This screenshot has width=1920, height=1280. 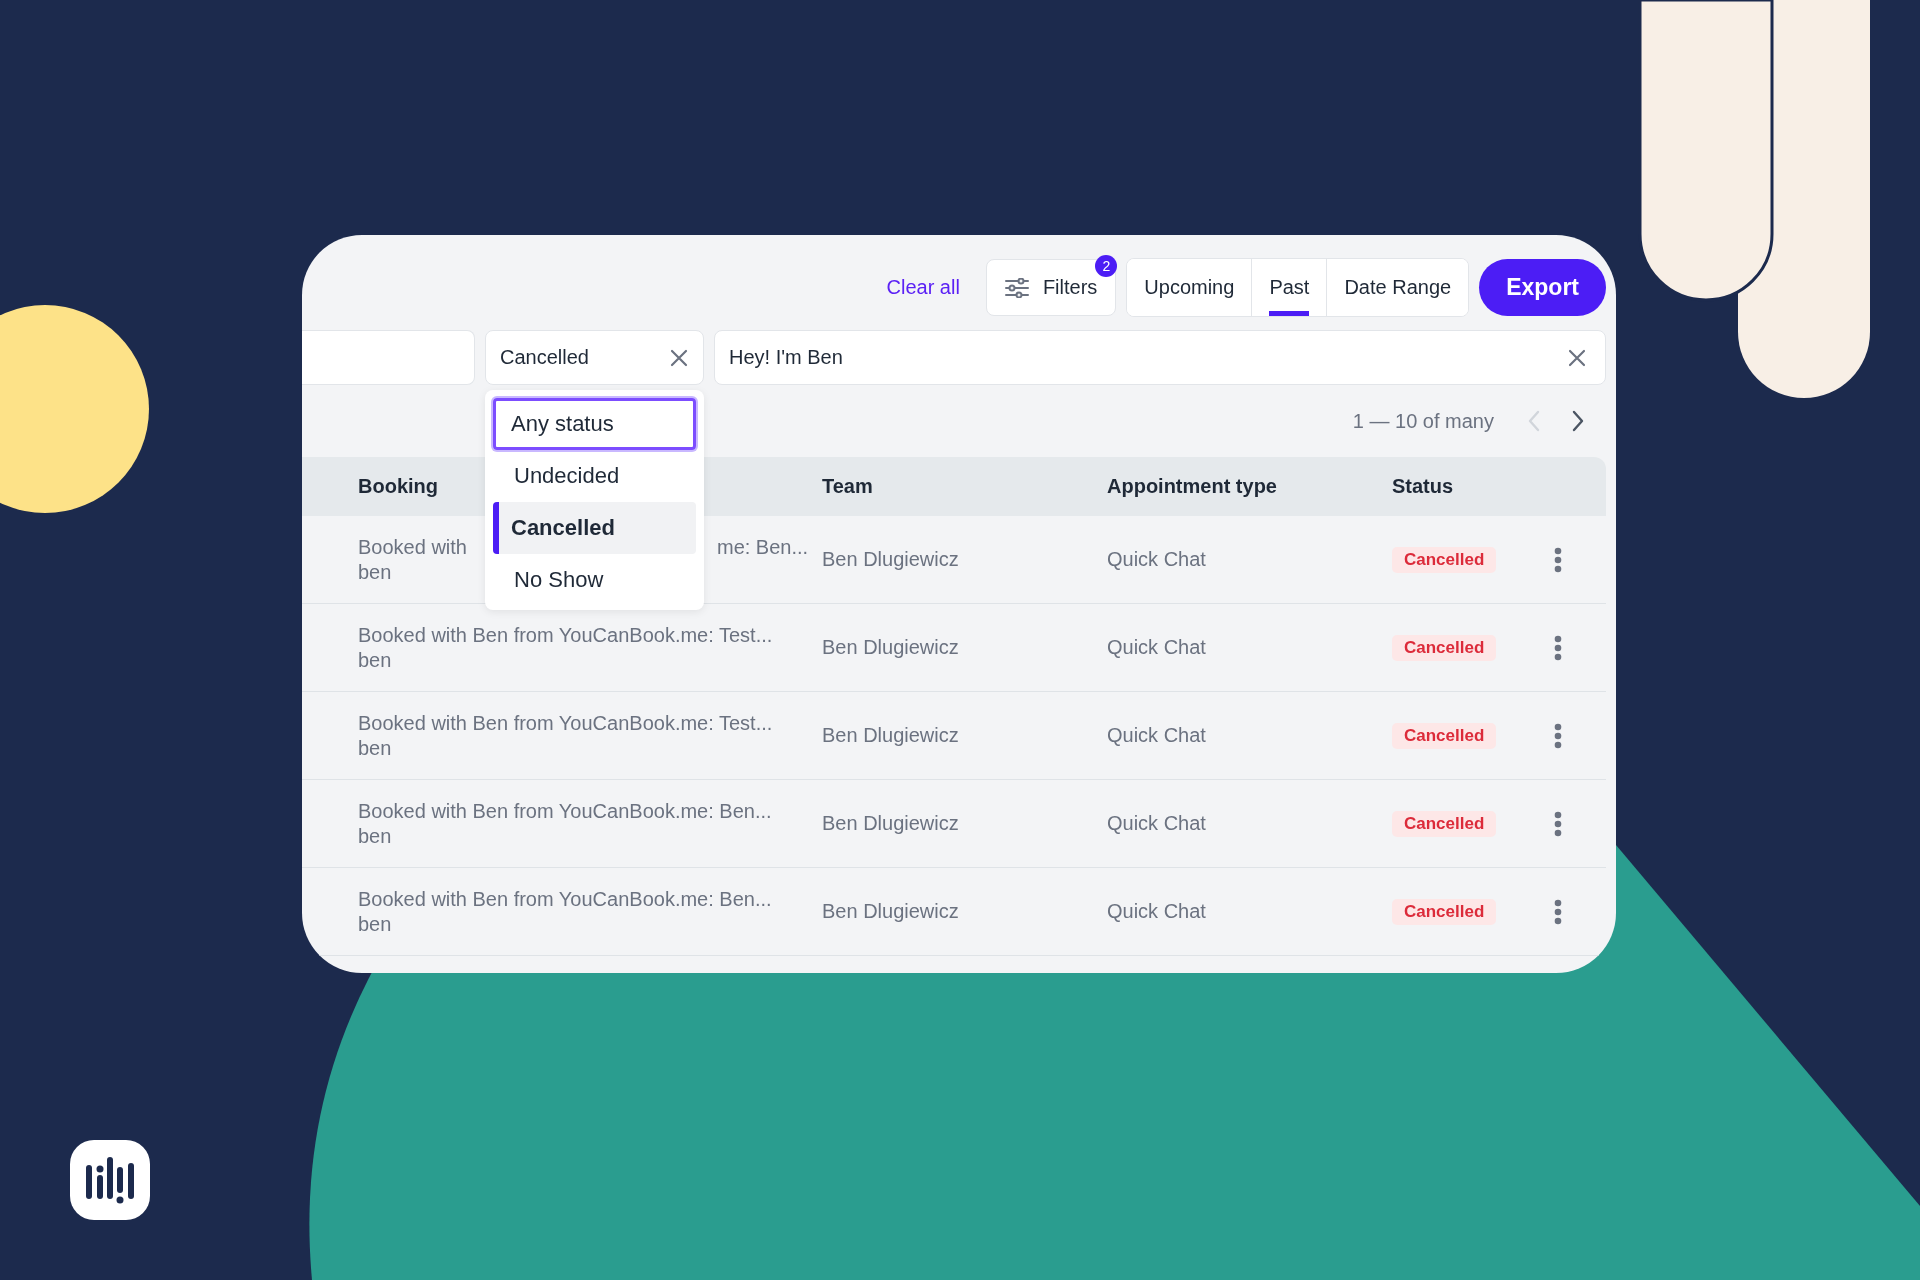 What do you see at coordinates (594, 580) in the screenshot?
I see `menu-item: No Show` at bounding box center [594, 580].